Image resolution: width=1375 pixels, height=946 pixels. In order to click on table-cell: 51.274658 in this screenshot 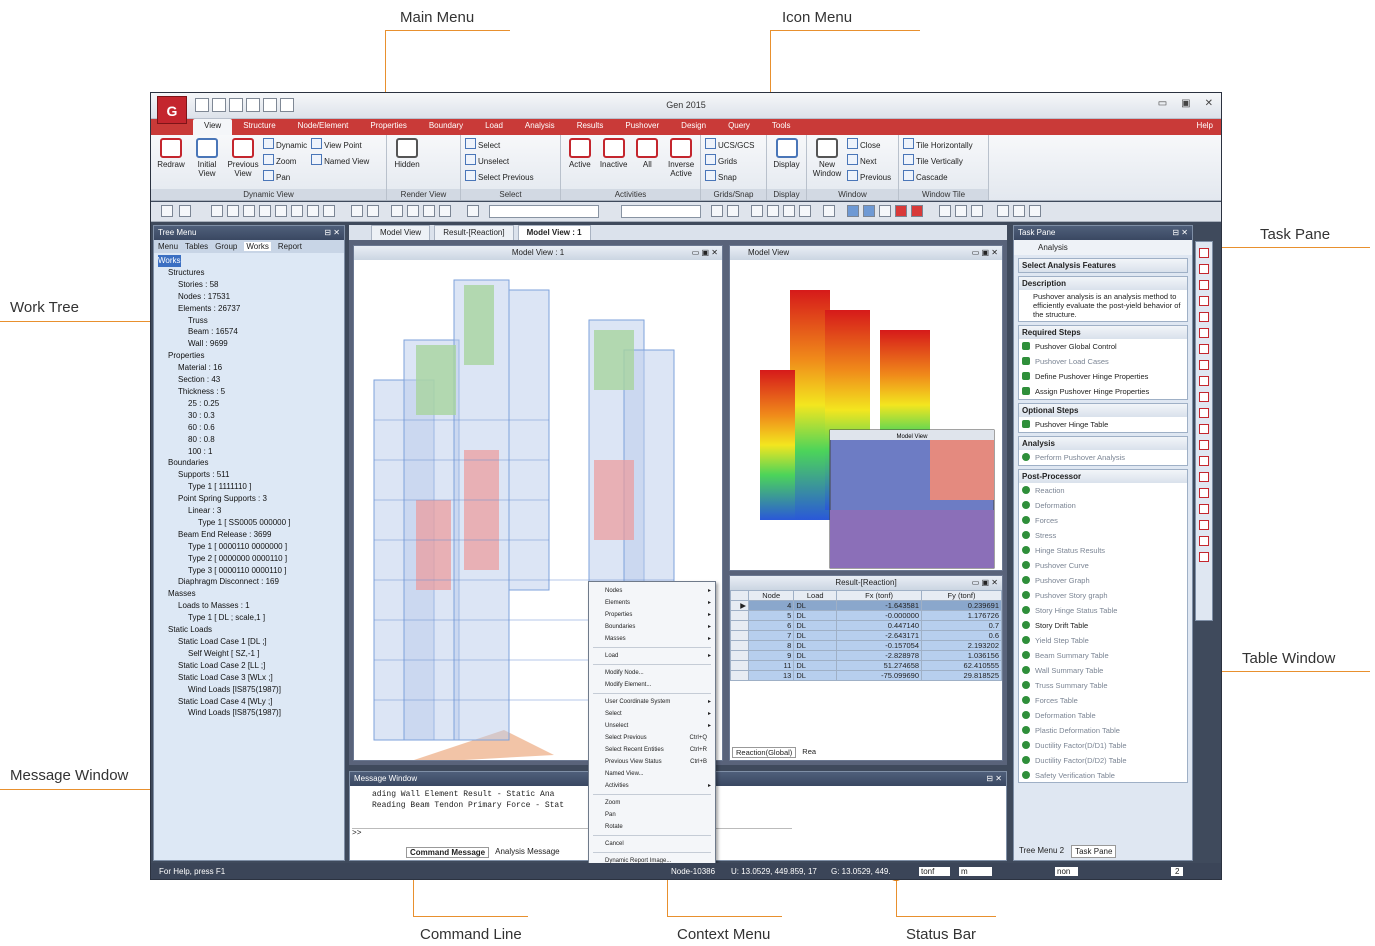, I will do `click(879, 665)`.